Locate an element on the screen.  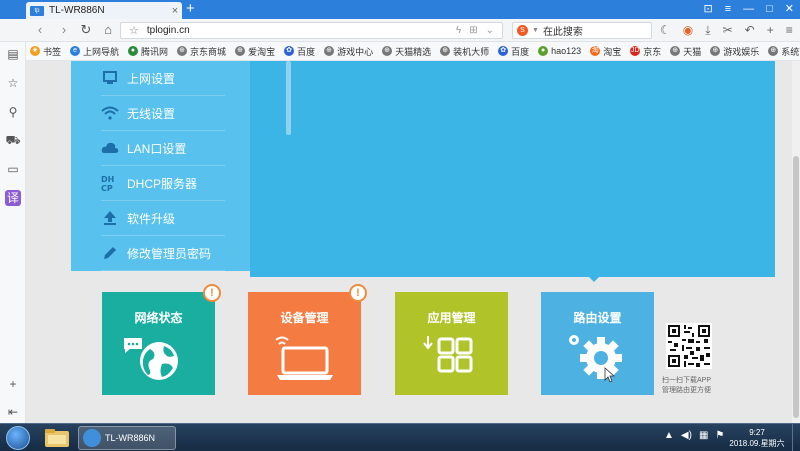
router-menu-item: 无线设置 is located at coordinates (163, 113).